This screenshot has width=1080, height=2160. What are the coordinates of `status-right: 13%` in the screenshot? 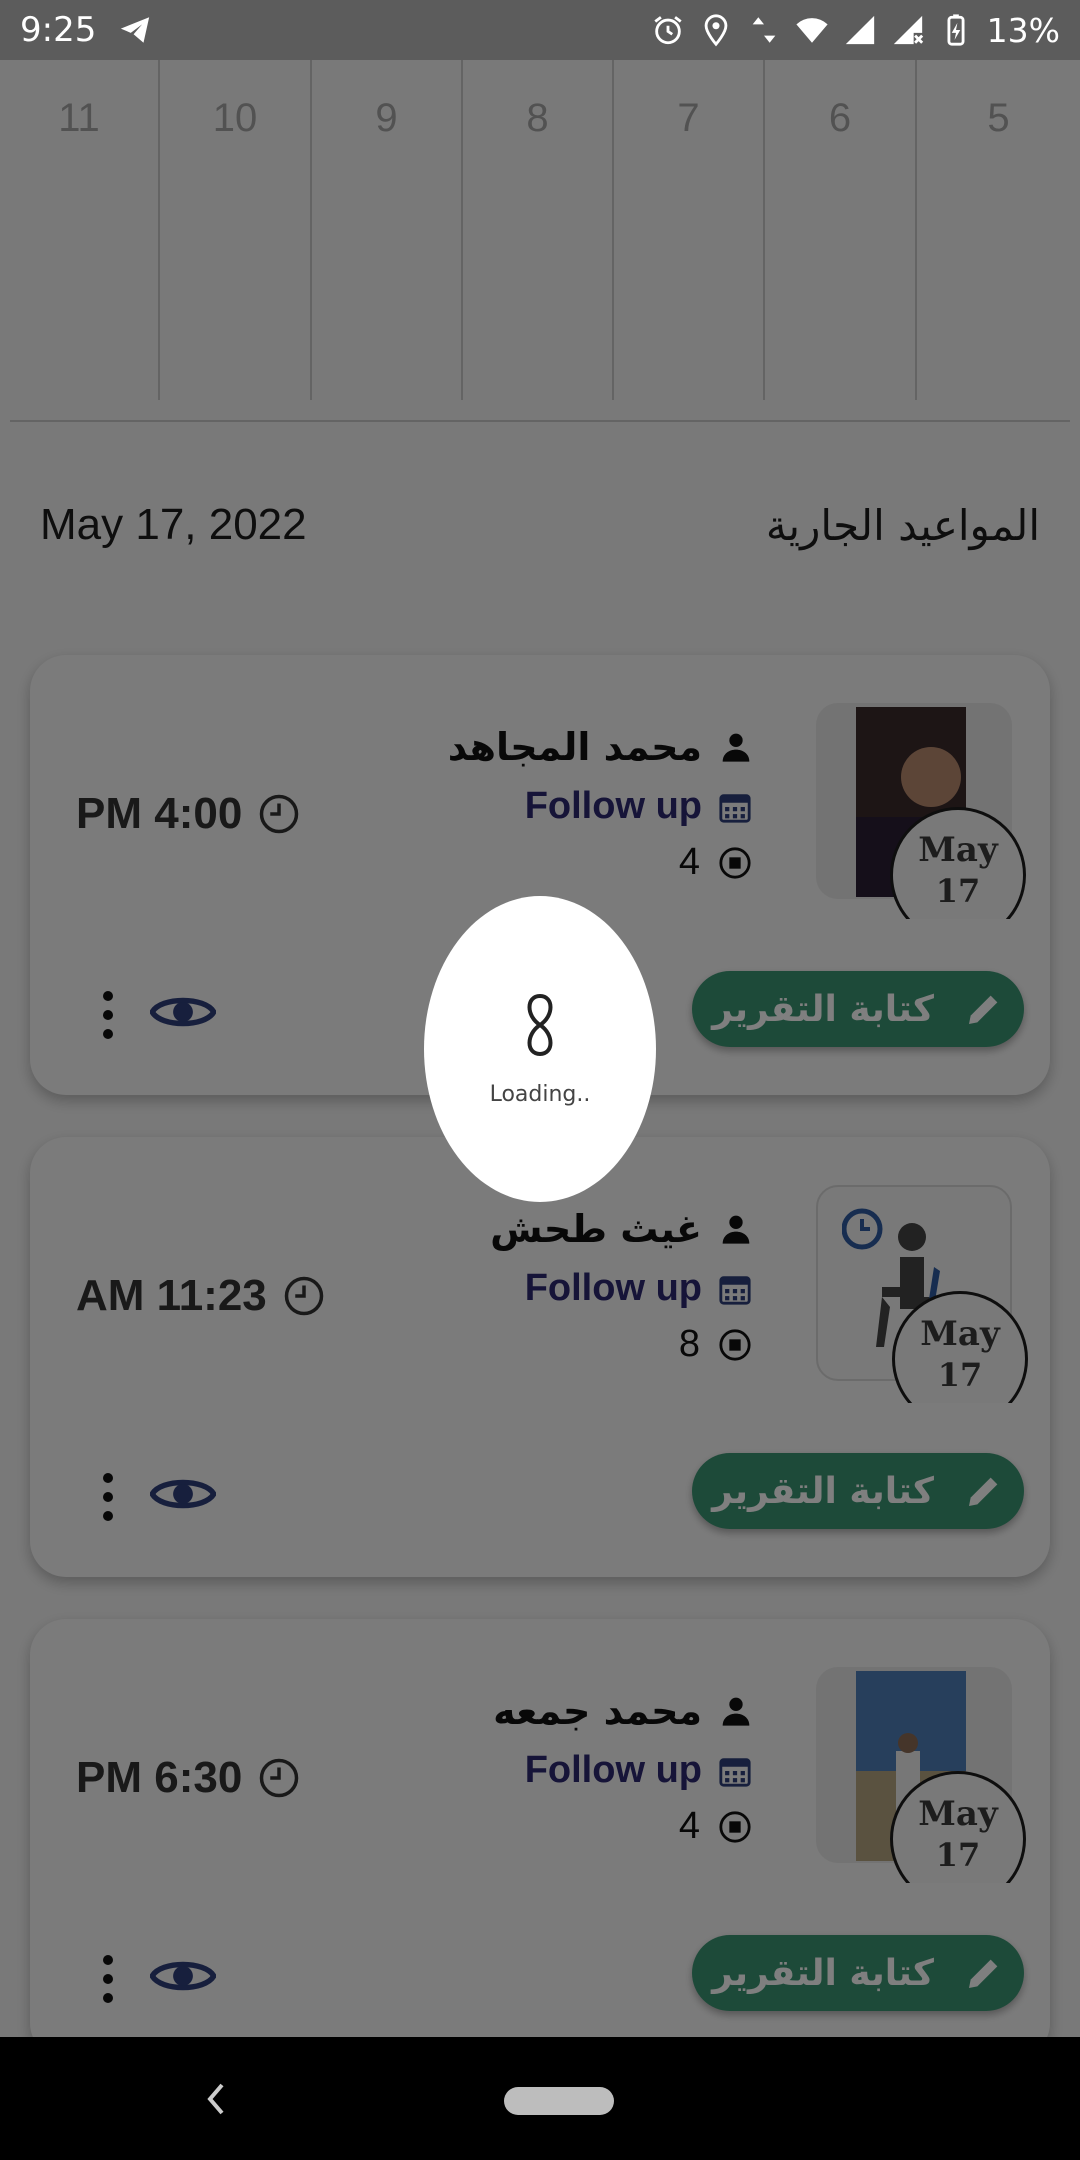 It's located at (855, 30).